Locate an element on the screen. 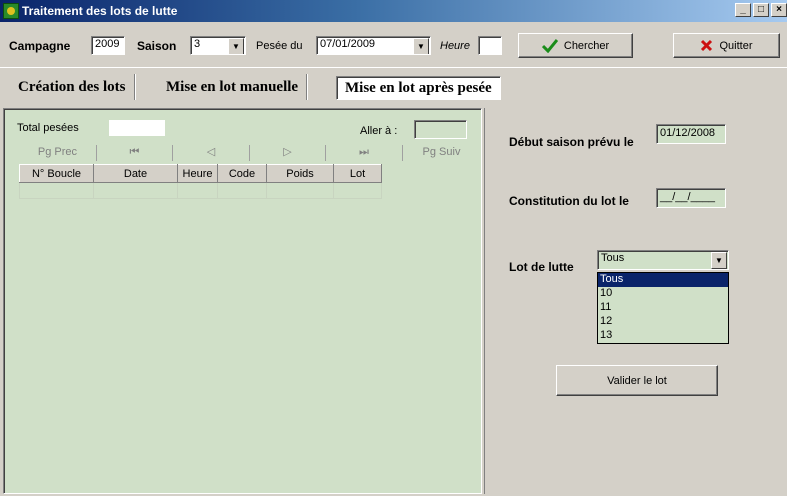  list-item: 10 is located at coordinates (663, 294).